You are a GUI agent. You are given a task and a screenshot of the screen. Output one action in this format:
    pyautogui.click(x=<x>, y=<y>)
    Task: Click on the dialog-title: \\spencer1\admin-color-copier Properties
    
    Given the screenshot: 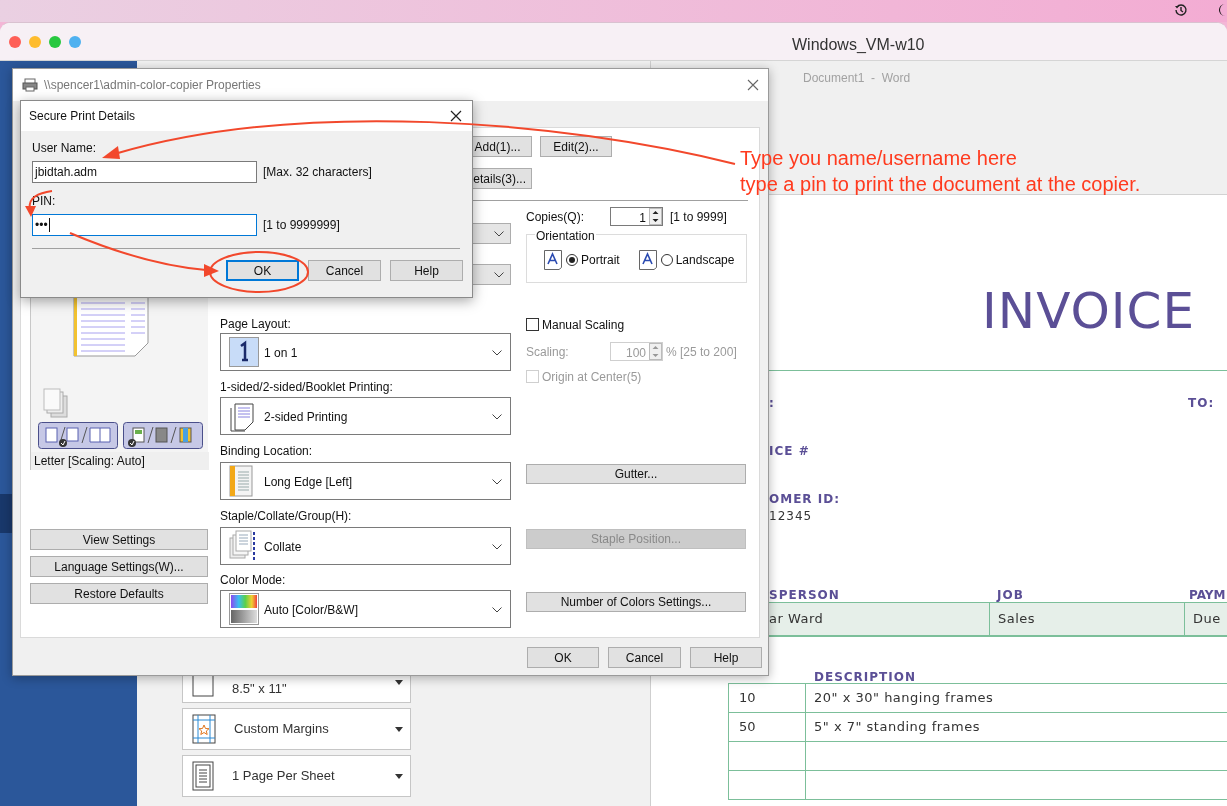 What is the action you would take?
    pyautogui.click(x=152, y=85)
    